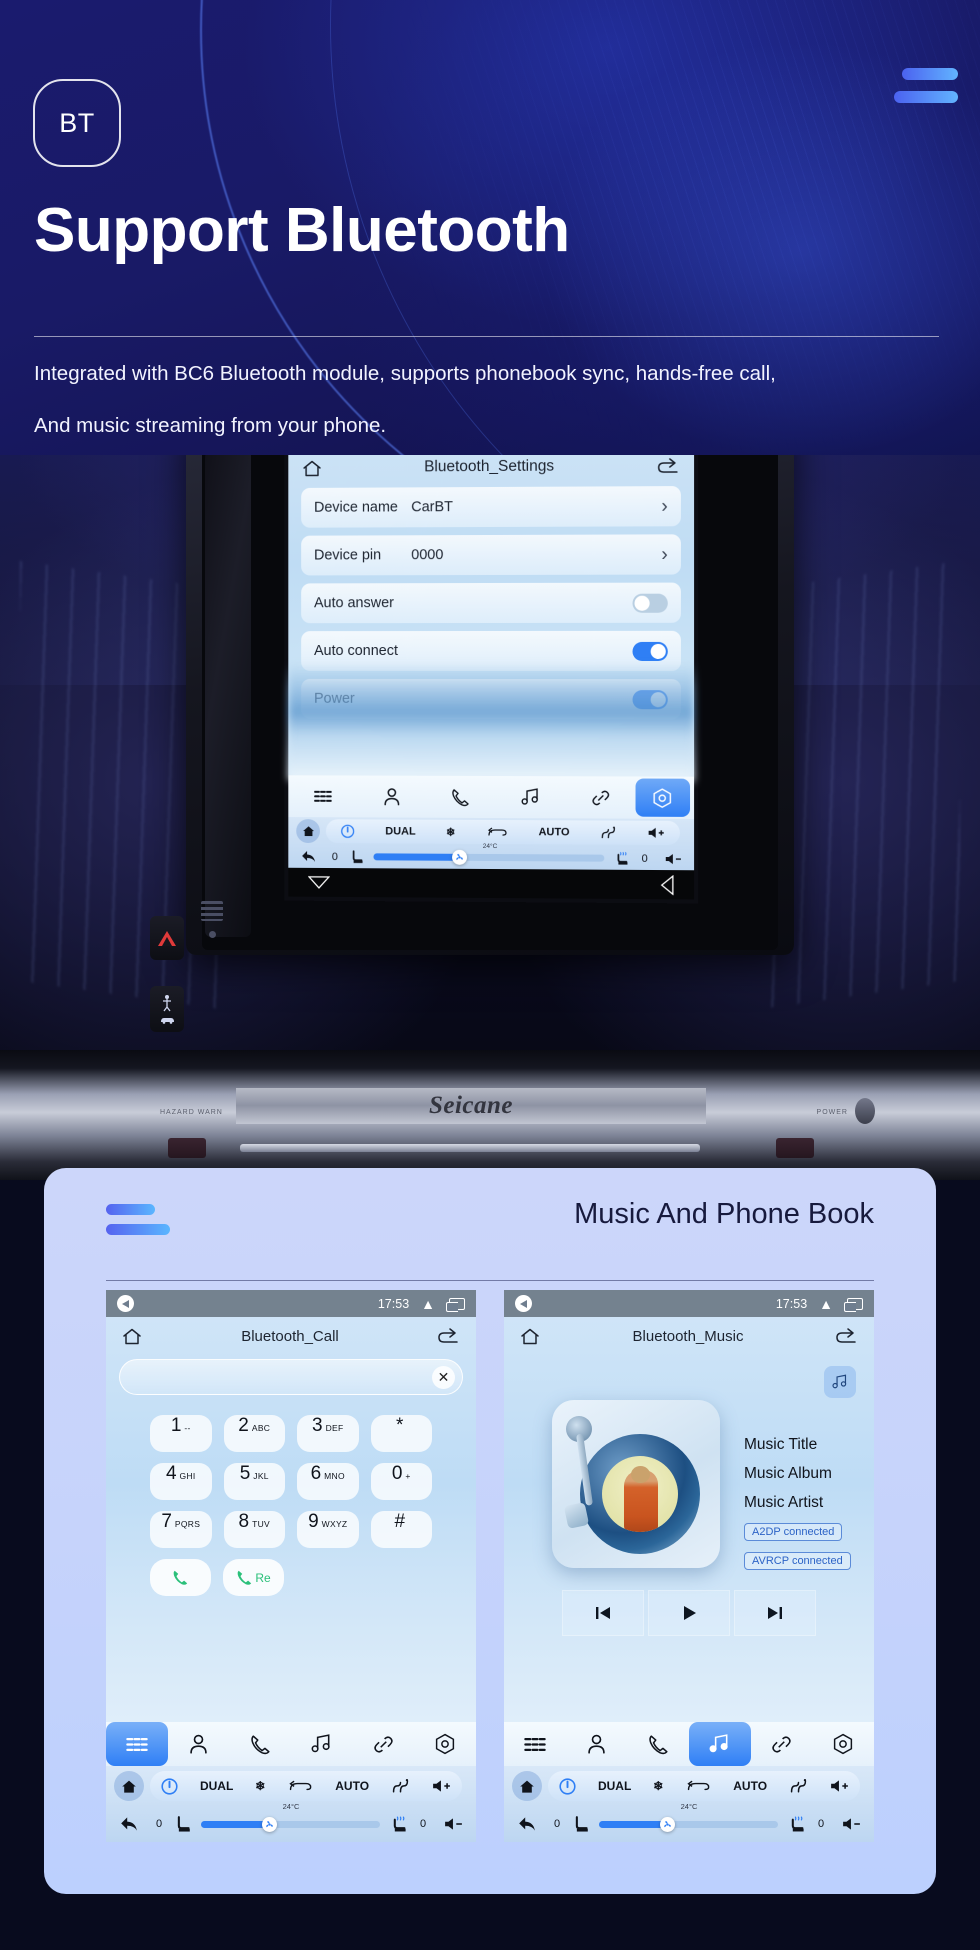 The width and height of the screenshot is (980, 1950). Describe the element at coordinates (291, 1566) in the screenshot. I see `bluetooth-call-screen: 17:53 ▲ Bluetooth_Call ✕ 1 -- 2 ABC 3 DEF` at that location.